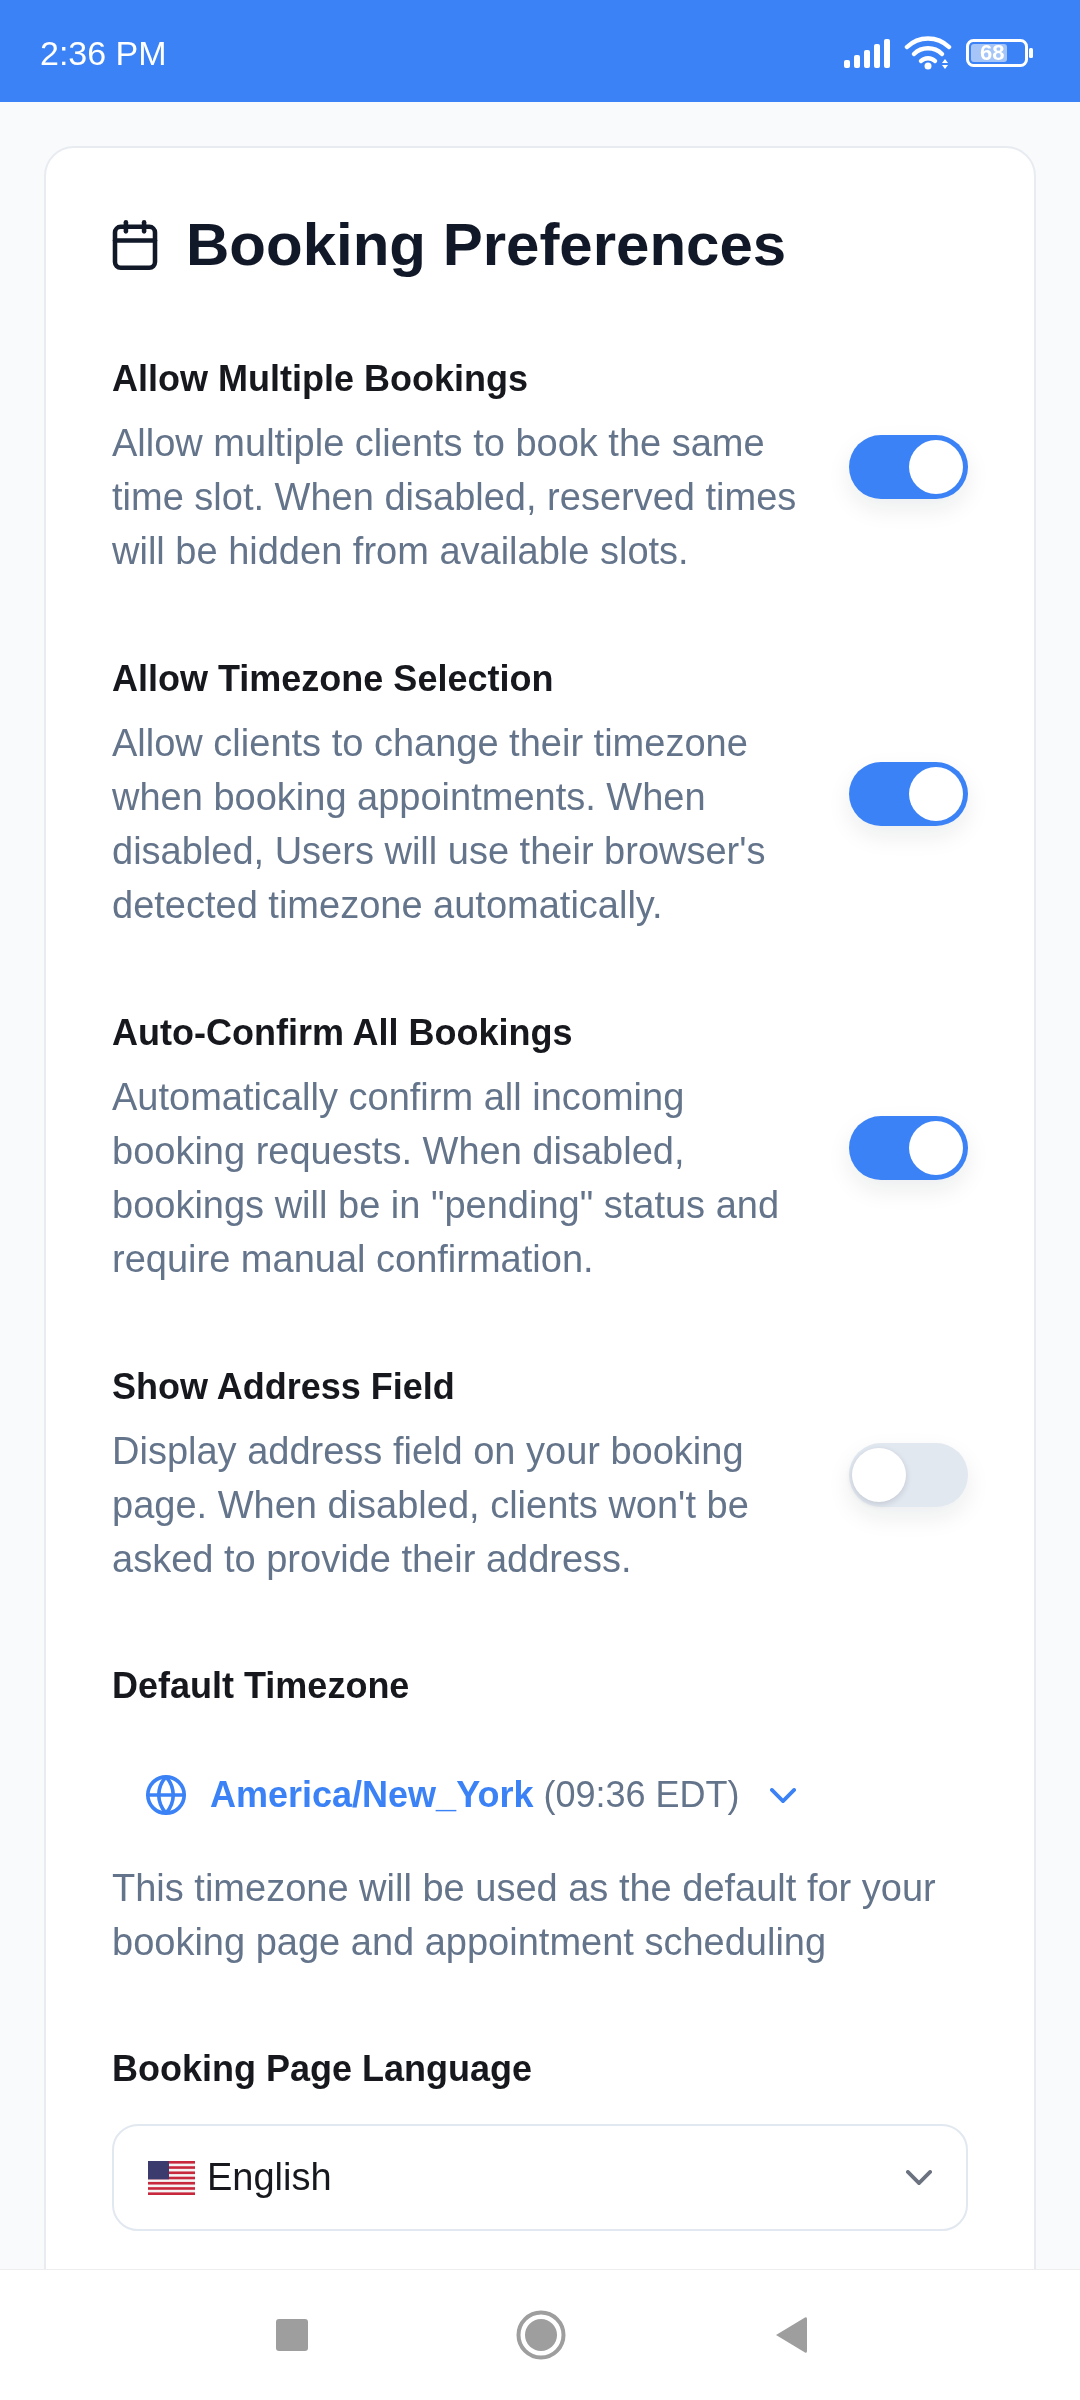  I want to click on section-label: Booking Page Language, so click(323, 2069).